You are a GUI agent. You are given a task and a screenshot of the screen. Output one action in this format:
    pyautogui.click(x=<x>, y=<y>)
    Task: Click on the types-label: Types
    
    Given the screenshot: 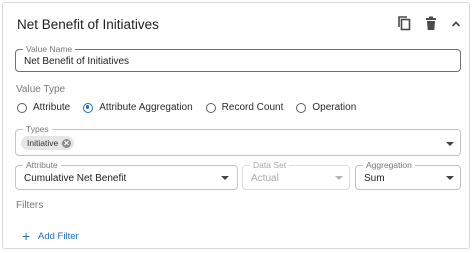 What is the action you would take?
    pyautogui.click(x=37, y=129)
    